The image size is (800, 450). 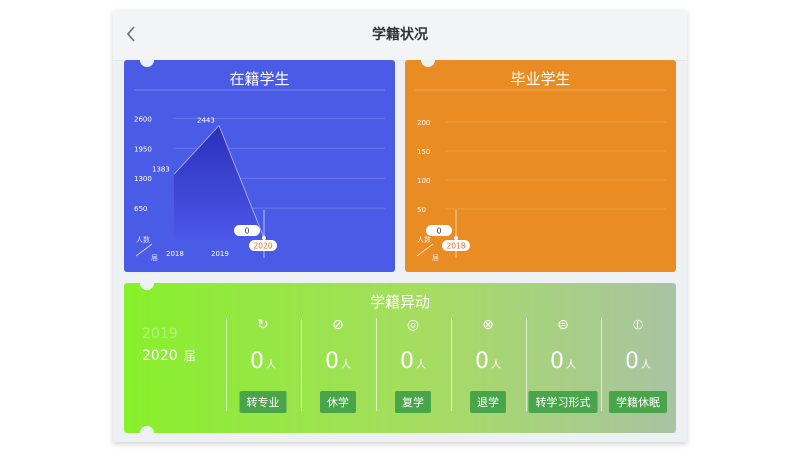 What do you see at coordinates (488, 402) in the screenshot?
I see `withdraw-button: 退学` at bounding box center [488, 402].